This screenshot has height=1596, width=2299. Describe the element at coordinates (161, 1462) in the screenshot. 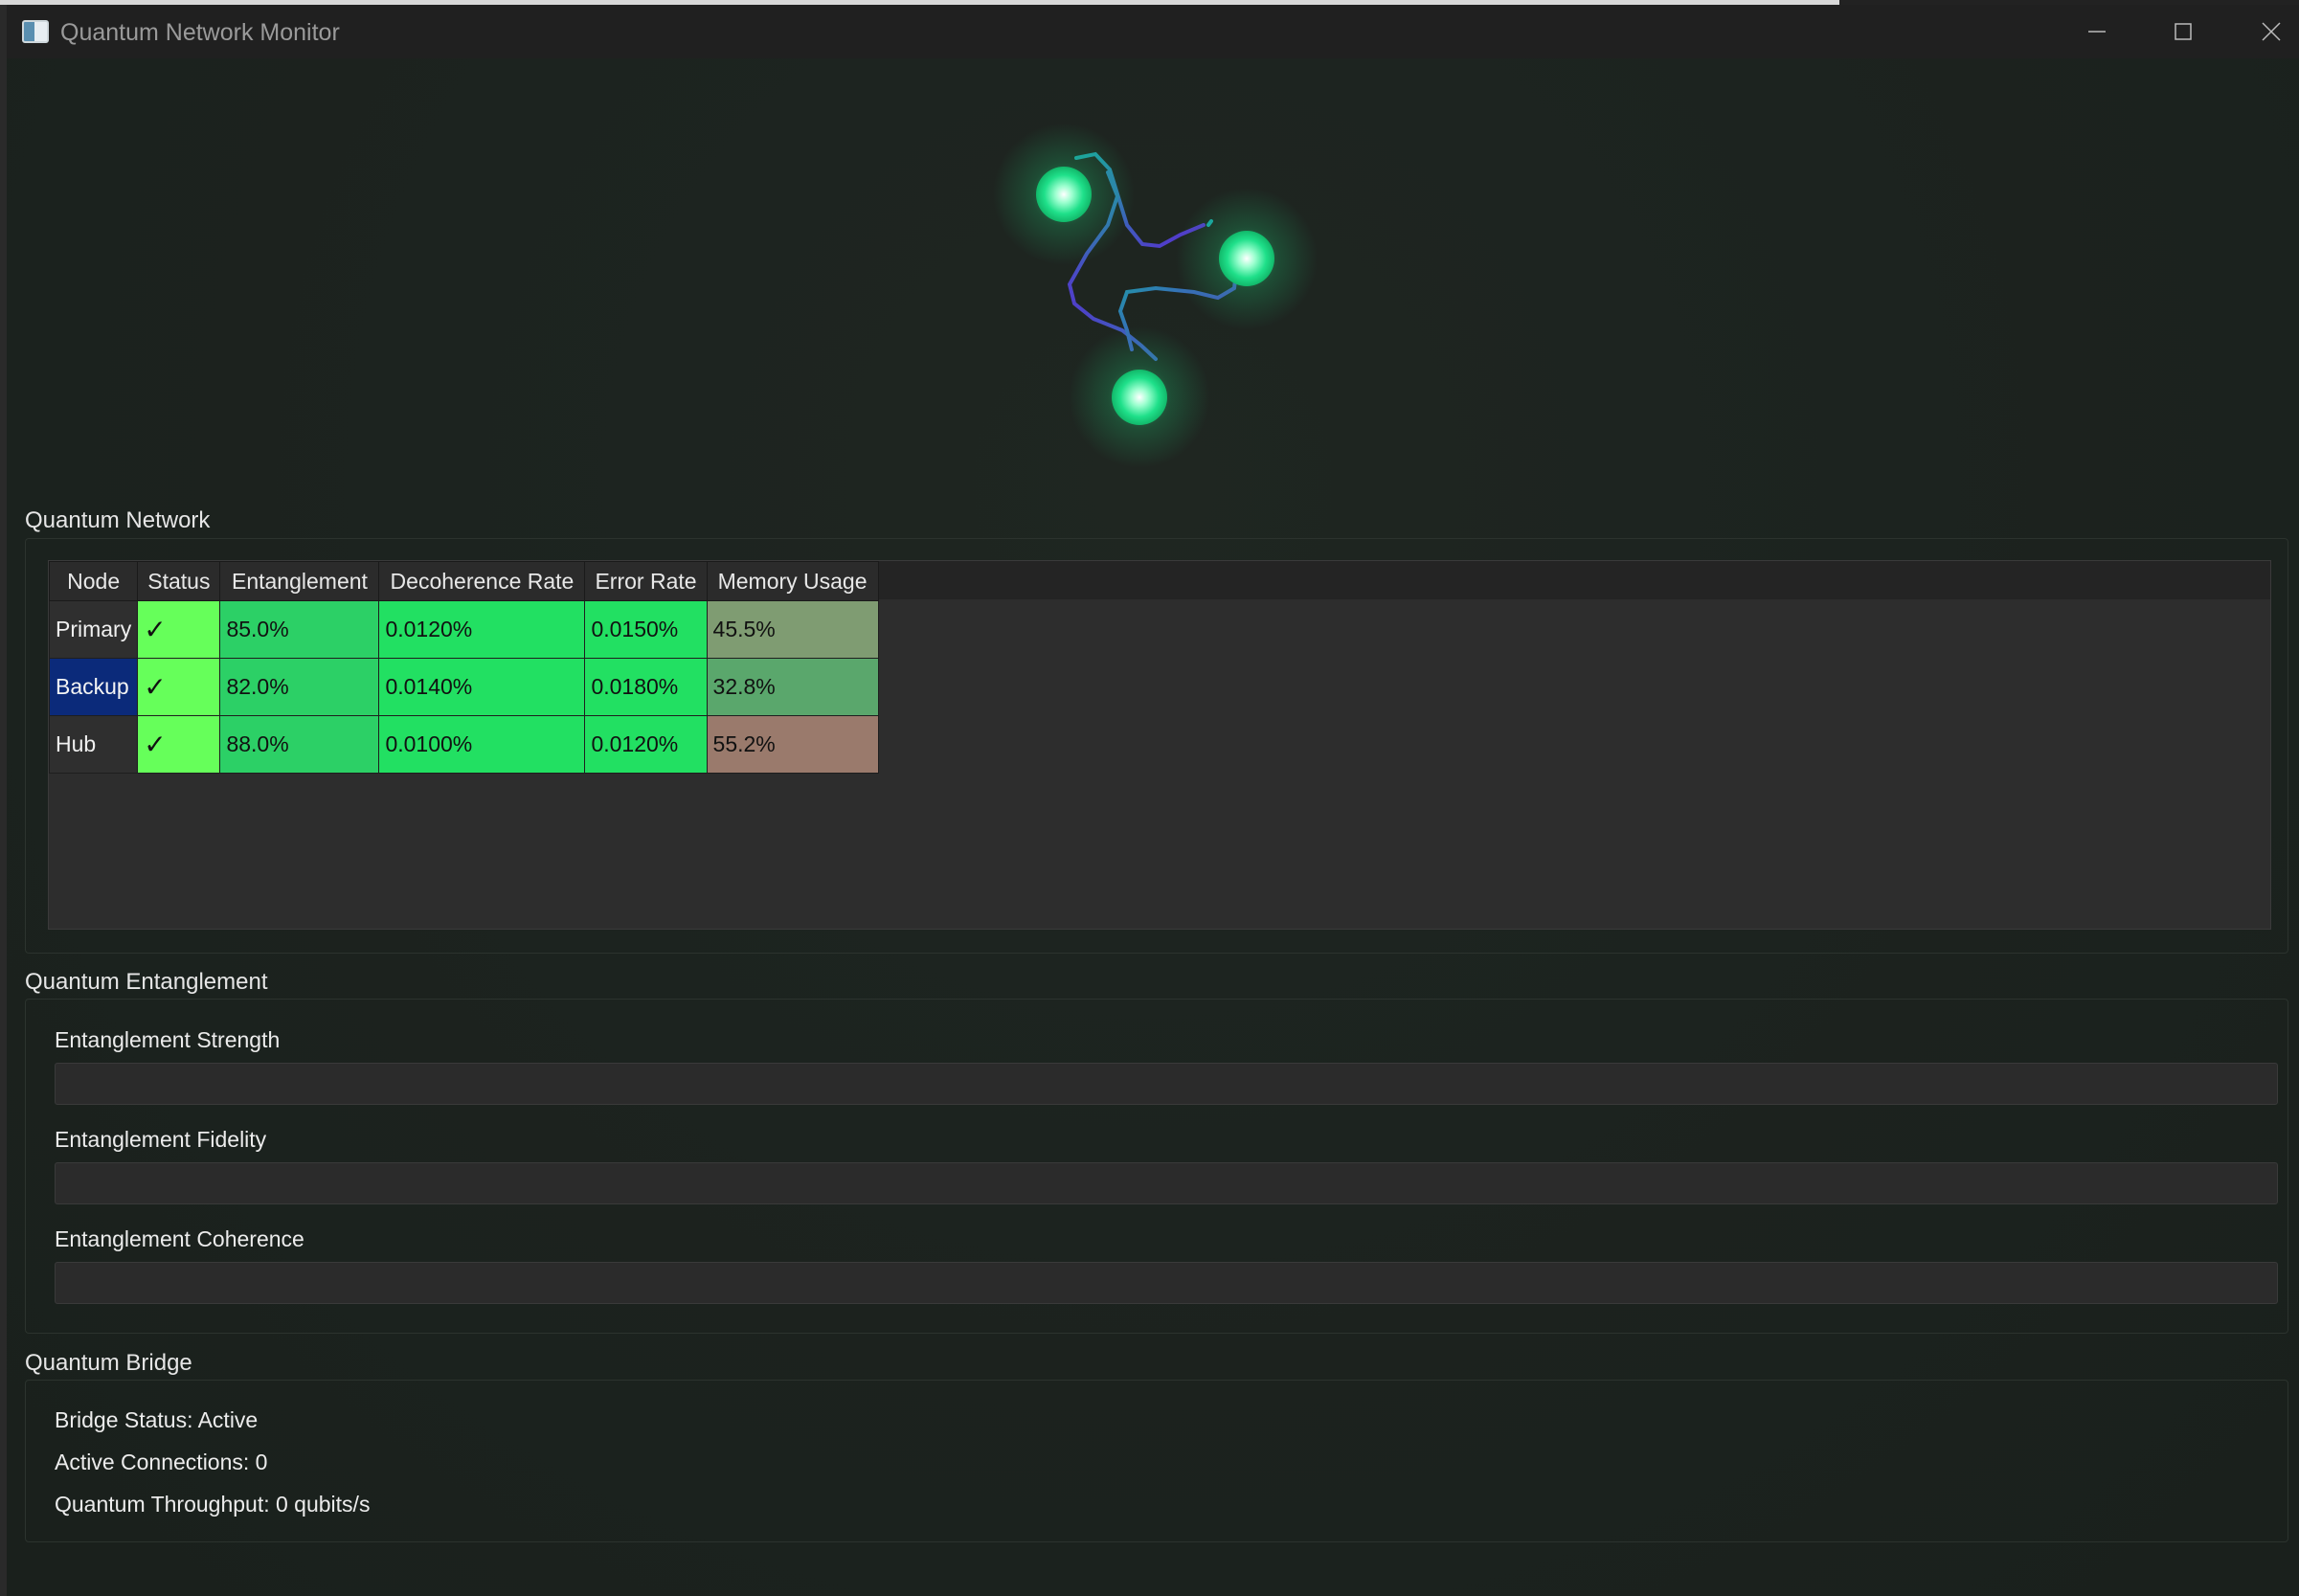

I see `active-connections-label: Active Connections: 0` at that location.